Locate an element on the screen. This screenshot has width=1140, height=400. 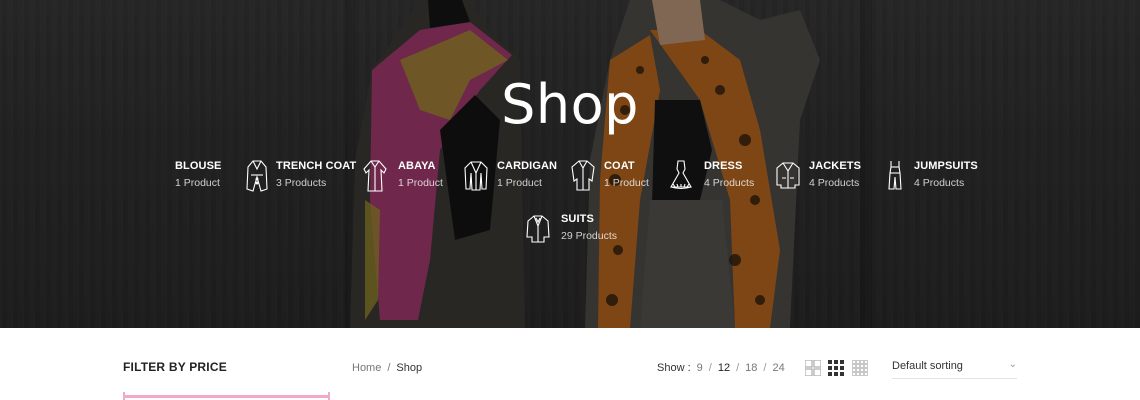
price-max-handle is located at coordinates (329, 396).